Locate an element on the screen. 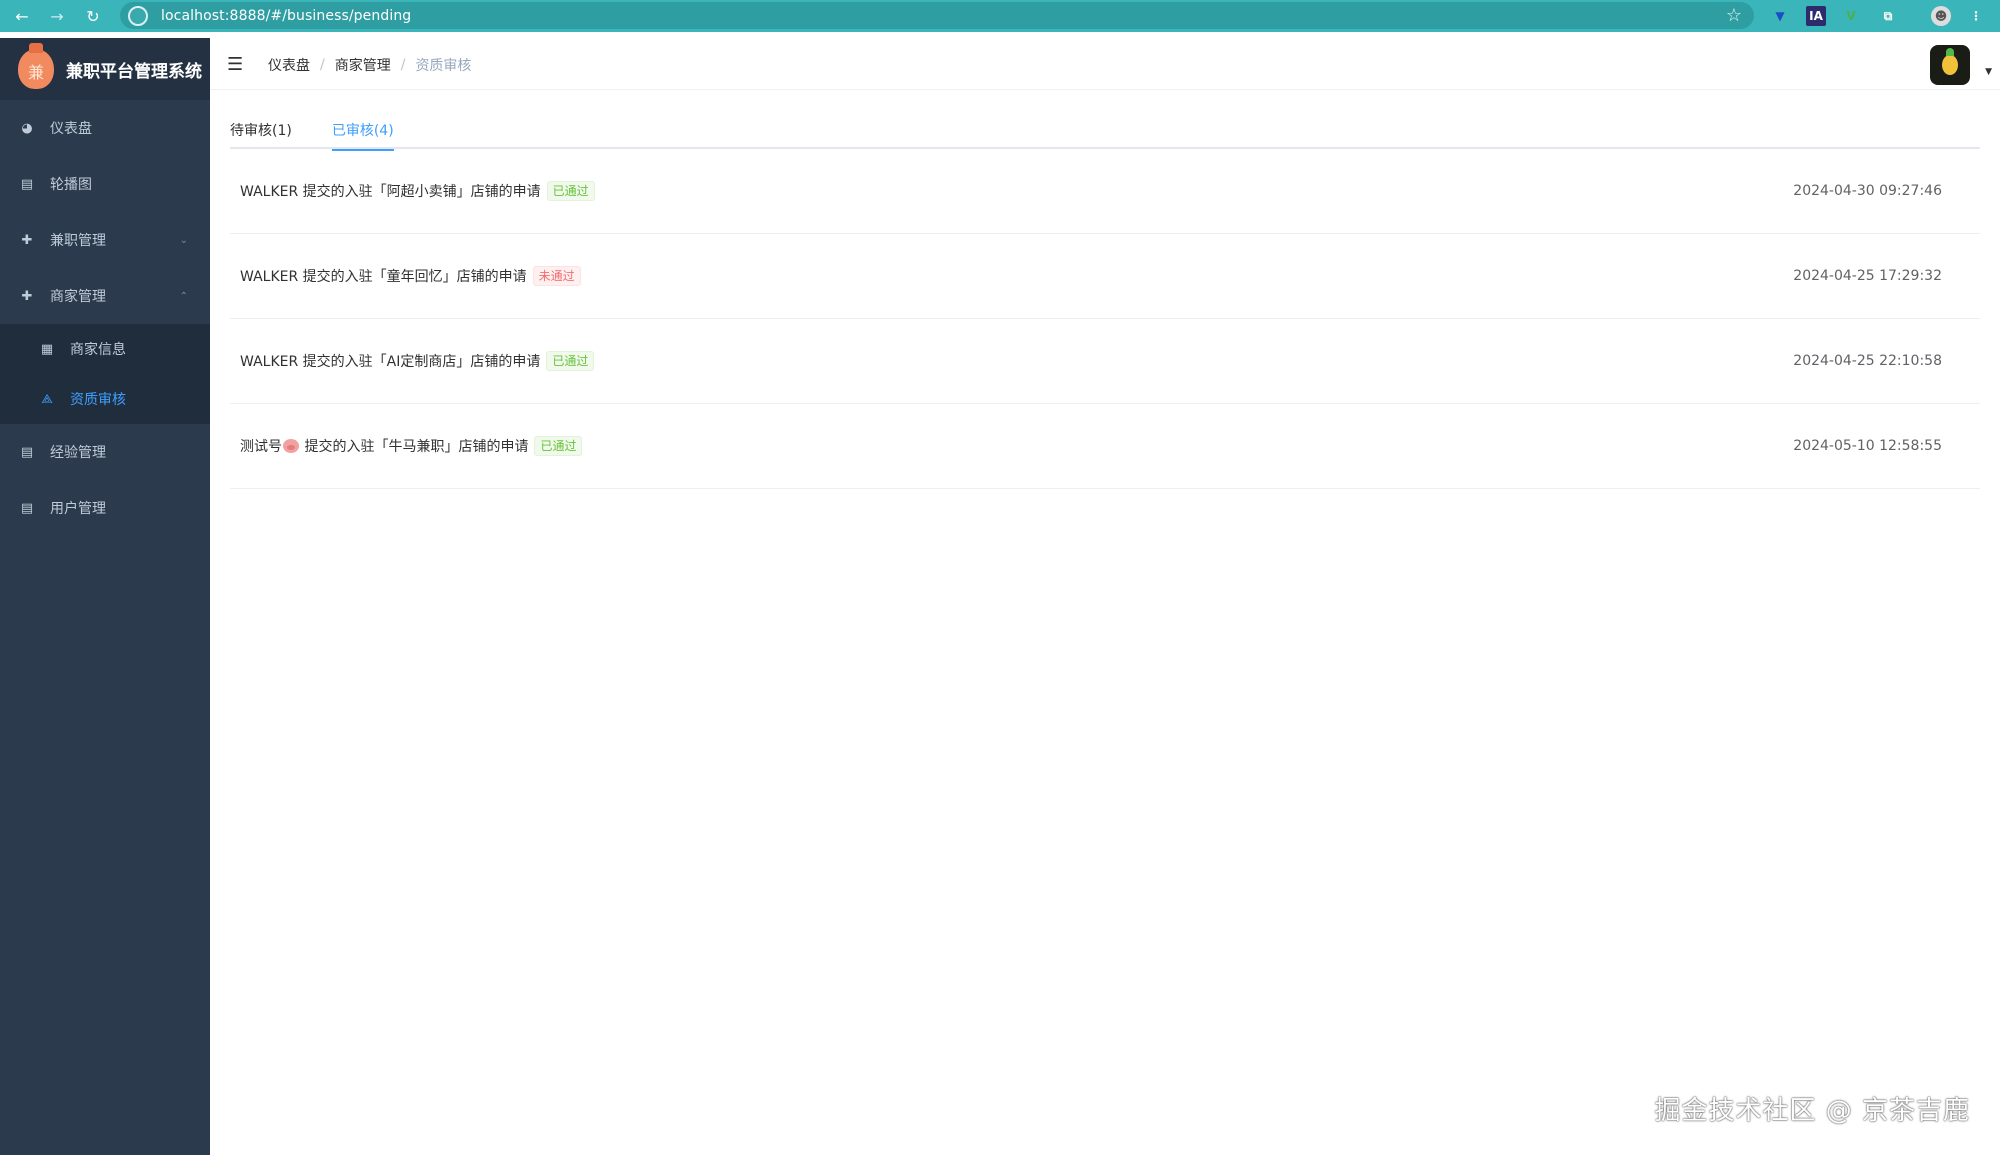  status-badge: 未通过 is located at coordinates (556, 276).